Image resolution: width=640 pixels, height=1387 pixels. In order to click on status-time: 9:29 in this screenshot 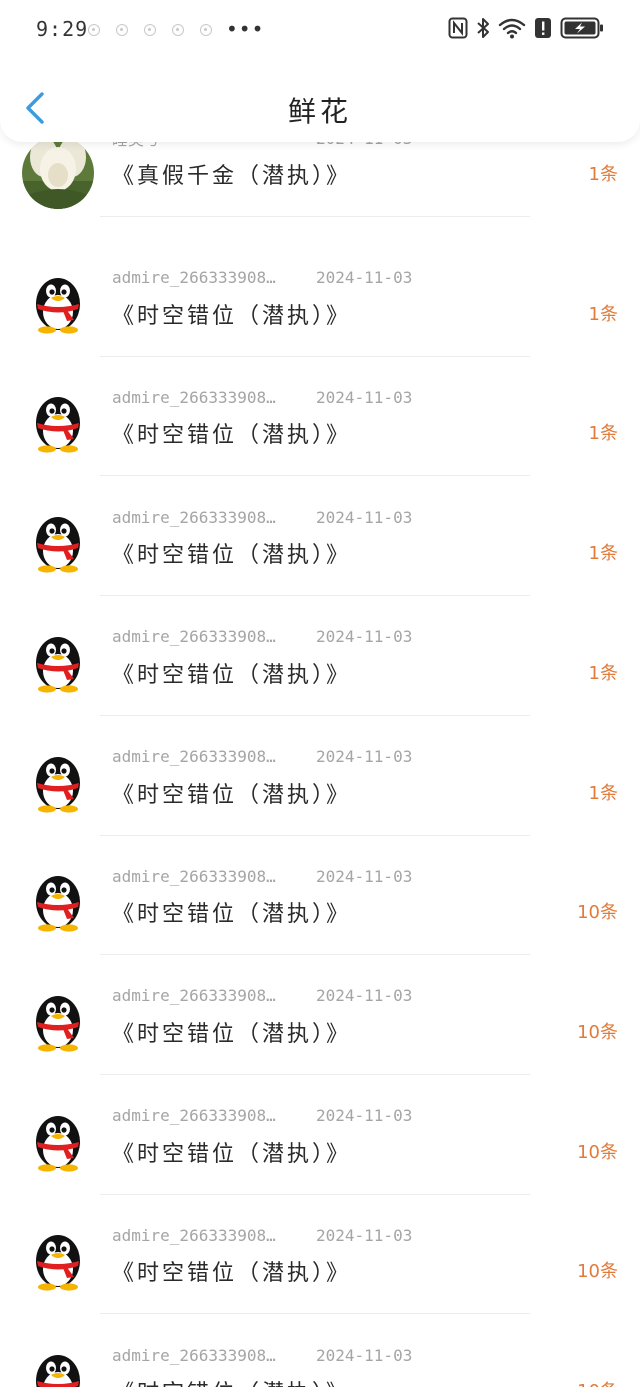, I will do `click(62, 29)`.